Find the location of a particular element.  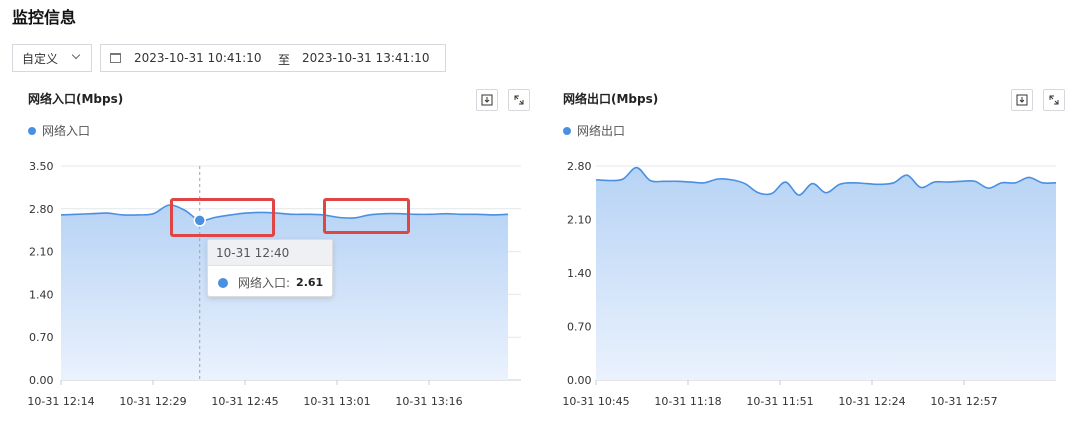

inbound-chart-title: 网络入口(Mbps) is located at coordinates (76, 99).